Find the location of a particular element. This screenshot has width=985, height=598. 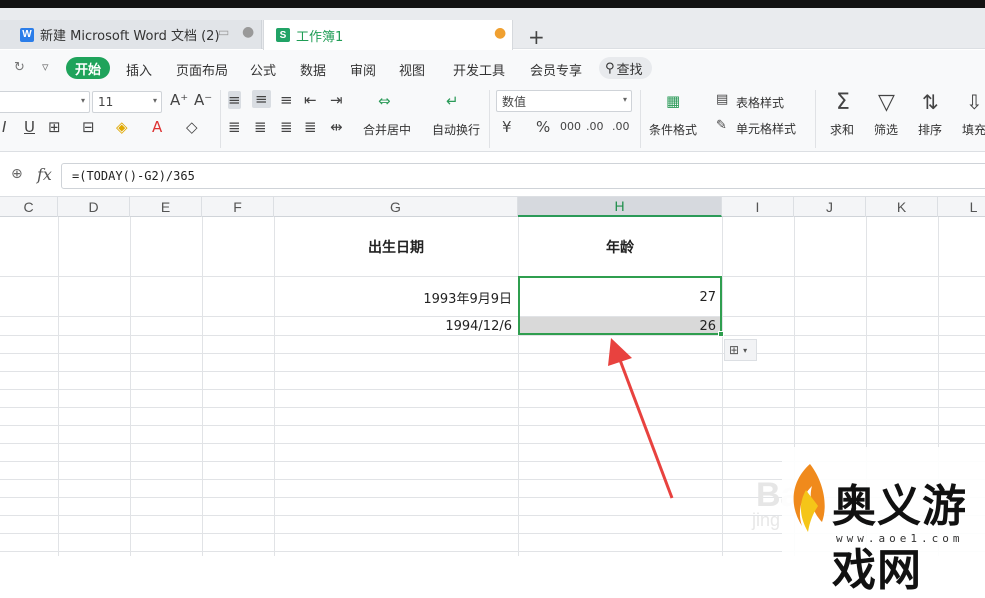

menu-start: 开始 is located at coordinates (88, 68).